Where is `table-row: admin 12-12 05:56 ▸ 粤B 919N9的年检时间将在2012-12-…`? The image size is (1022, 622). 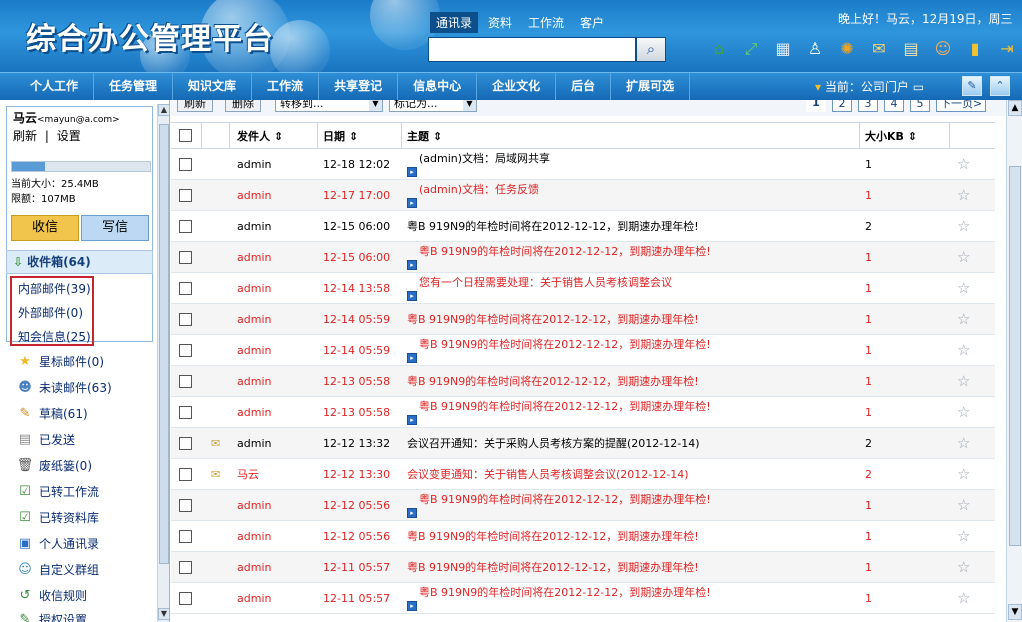 table-row: admin 12-12 05:56 ▸ 粤B 919N9的年检时间将在2012-12-… is located at coordinates (583, 505).